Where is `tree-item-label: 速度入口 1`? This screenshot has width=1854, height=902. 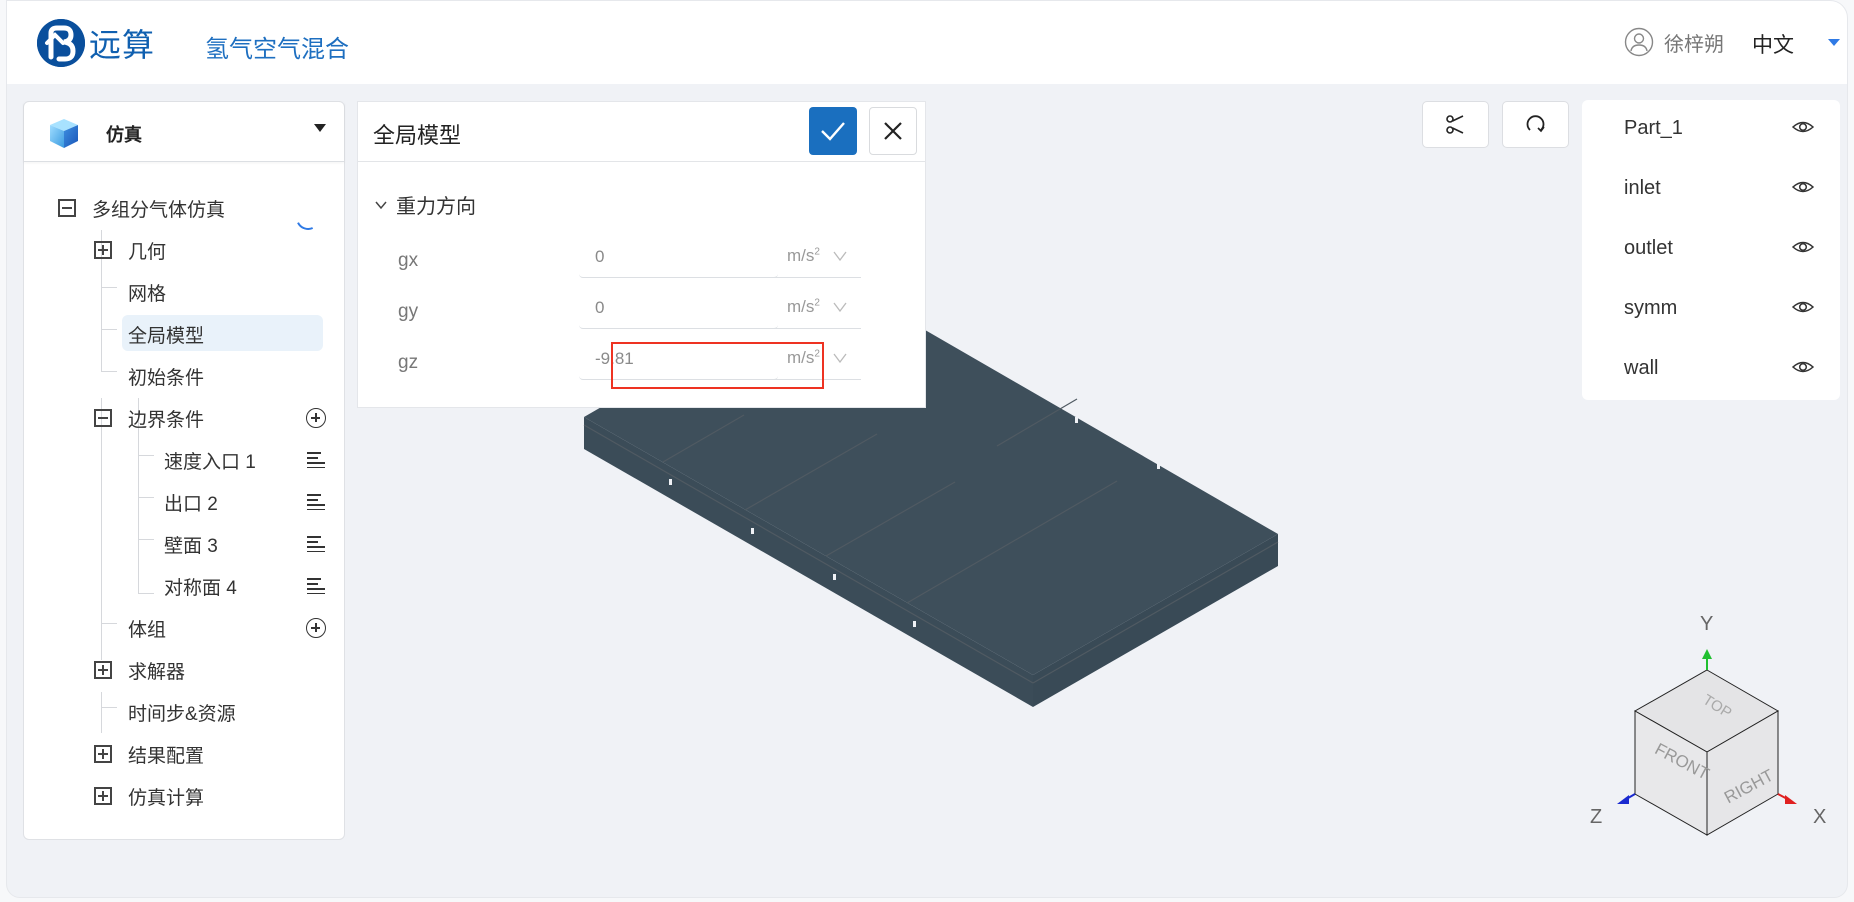
tree-item-label: 速度入口 1 is located at coordinates (210, 462).